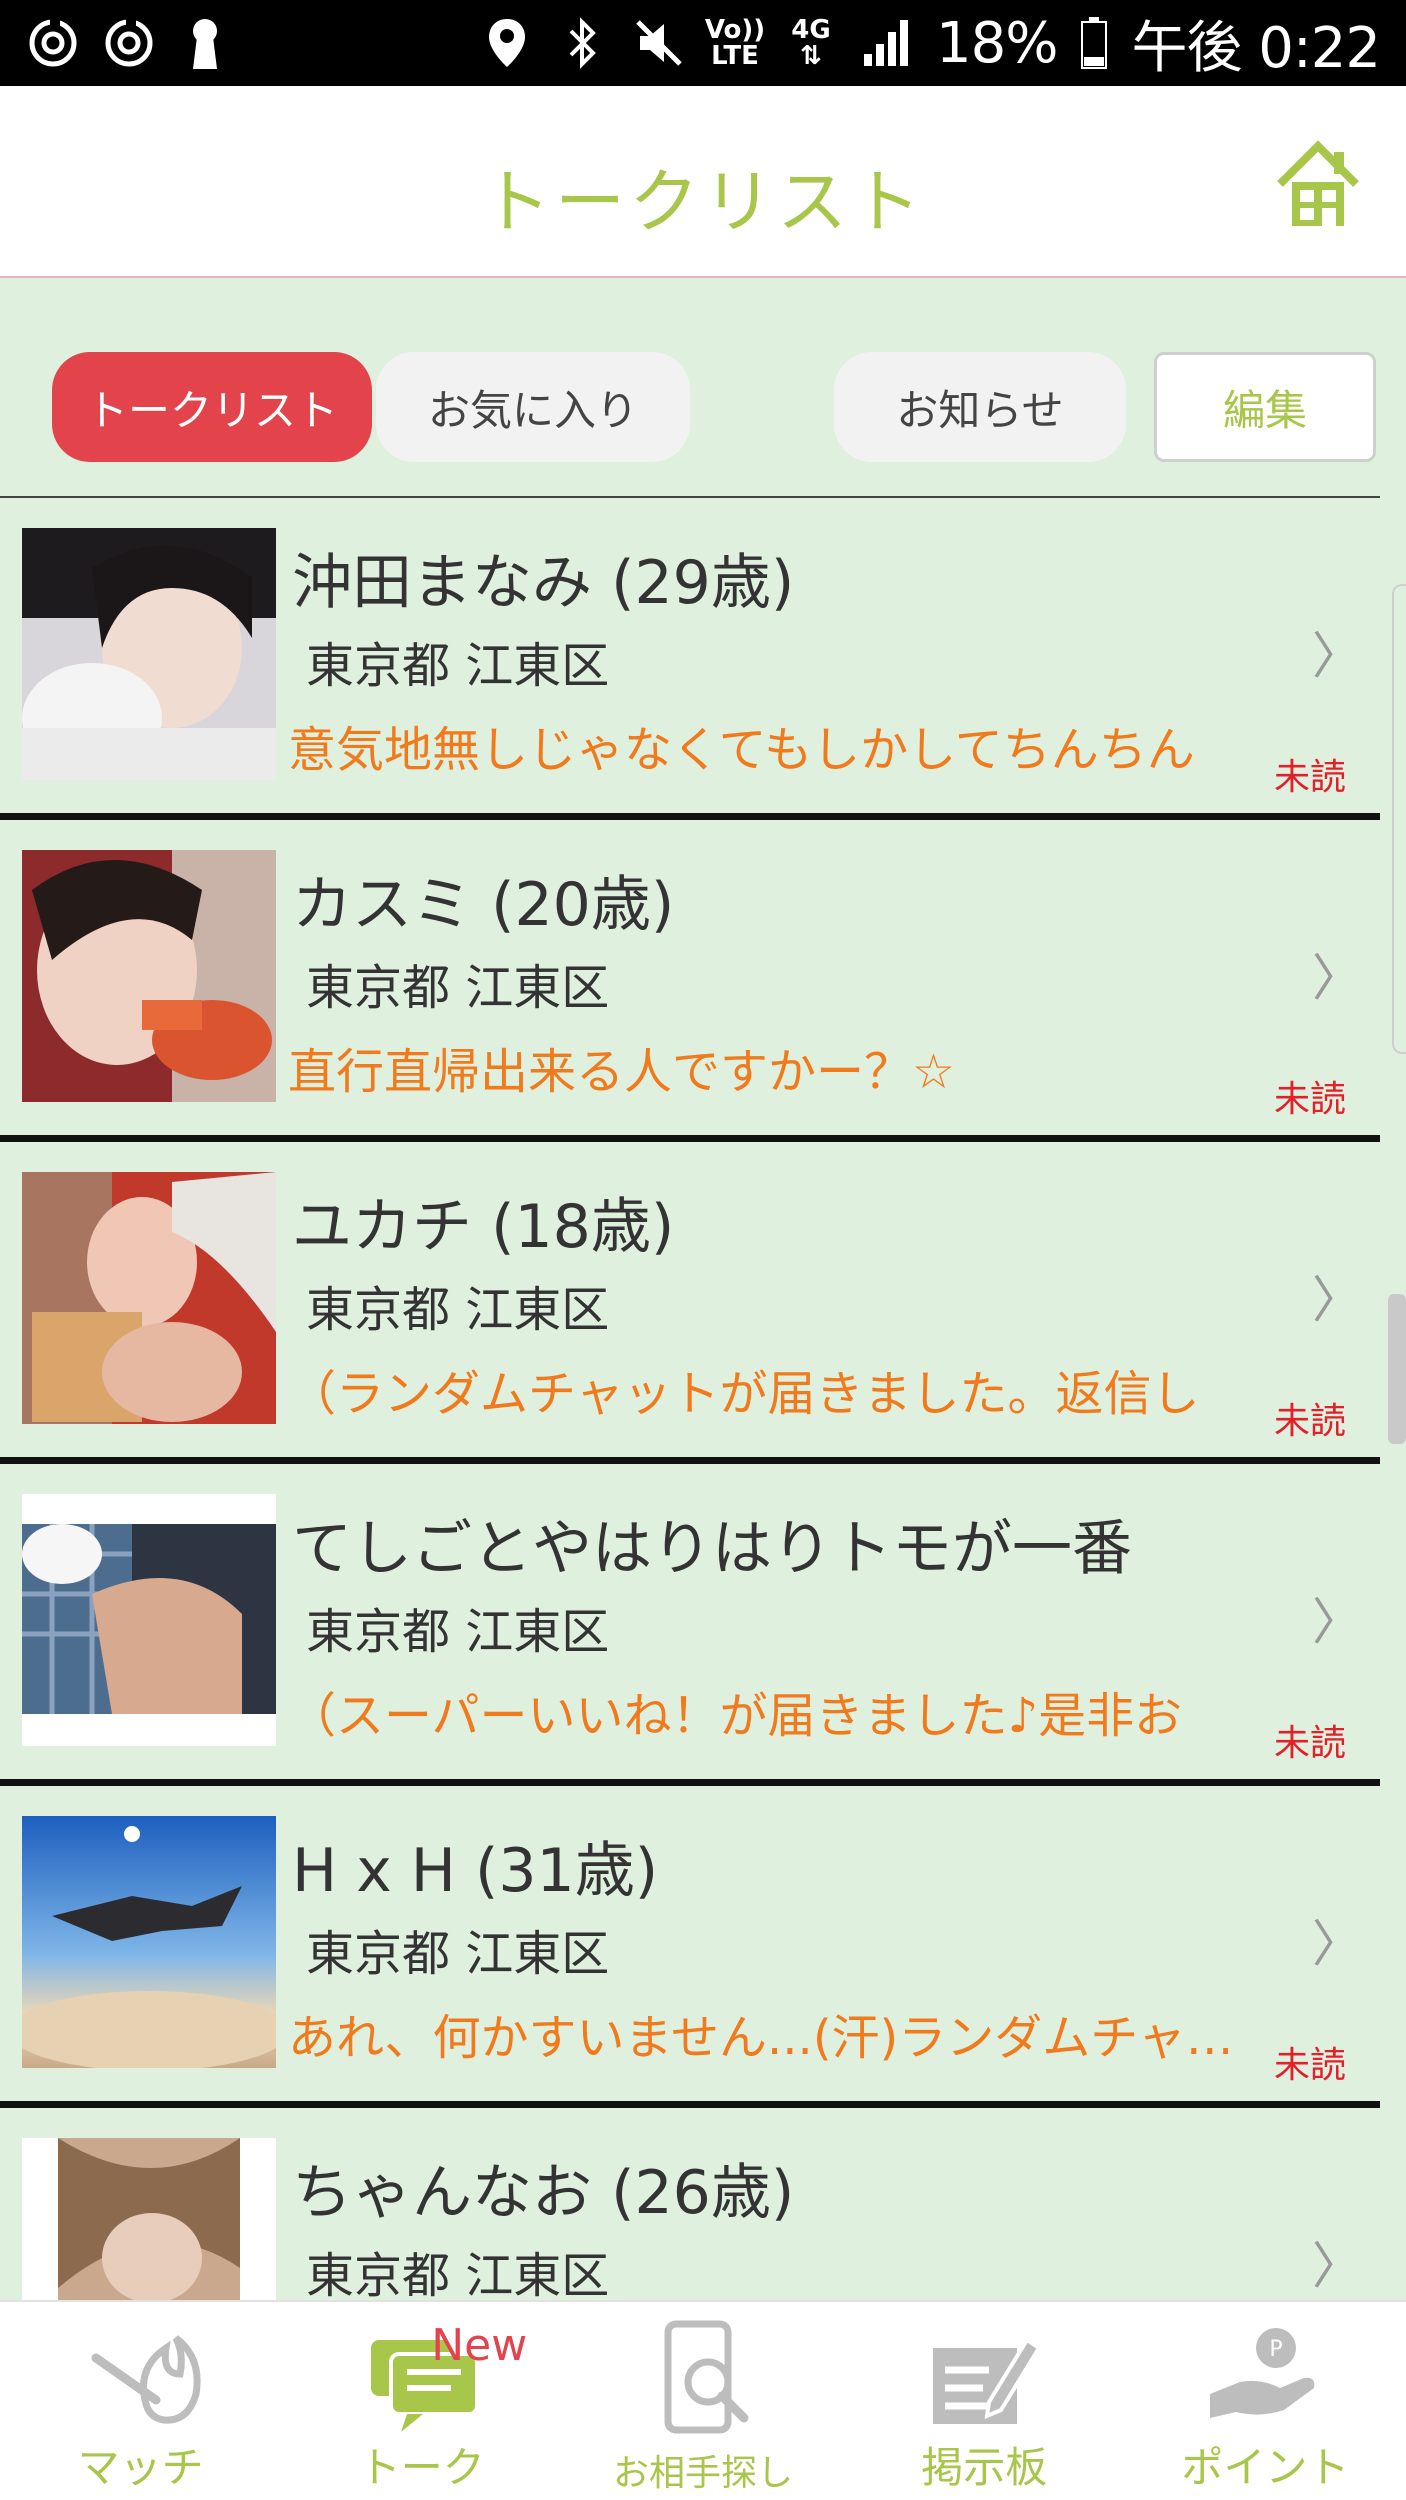 The width and height of the screenshot is (1406, 2500). I want to click on mute-icon, so click(659, 43).